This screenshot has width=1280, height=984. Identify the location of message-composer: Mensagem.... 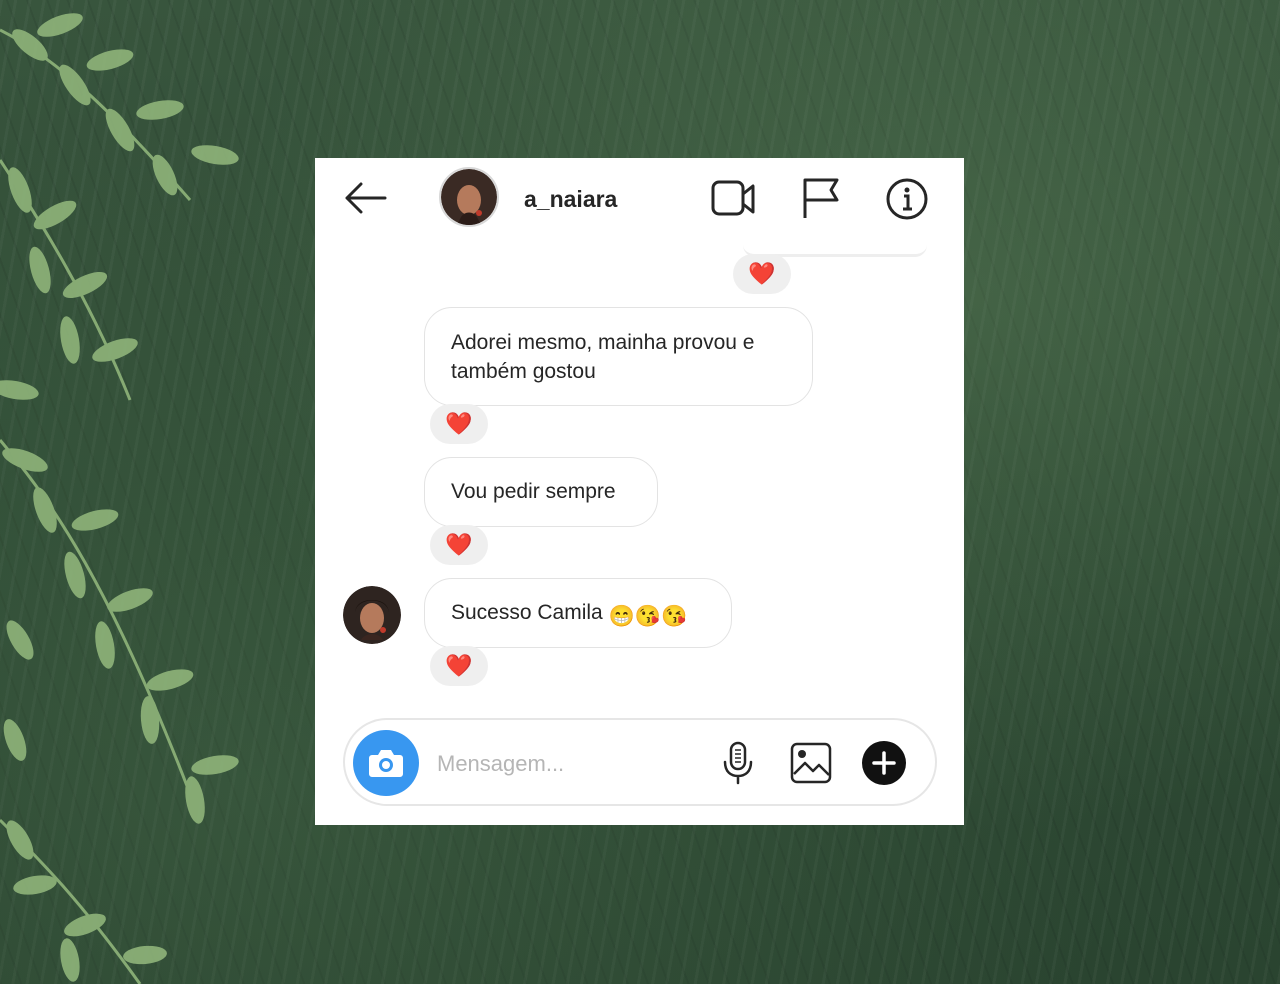
(640, 762).